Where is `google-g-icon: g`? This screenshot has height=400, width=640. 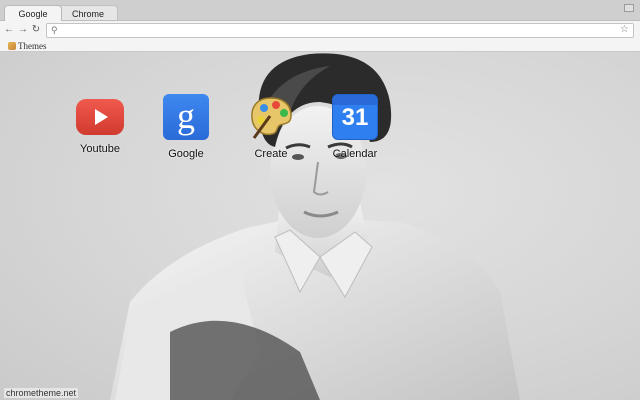
google-g-icon: g is located at coordinates (186, 117).